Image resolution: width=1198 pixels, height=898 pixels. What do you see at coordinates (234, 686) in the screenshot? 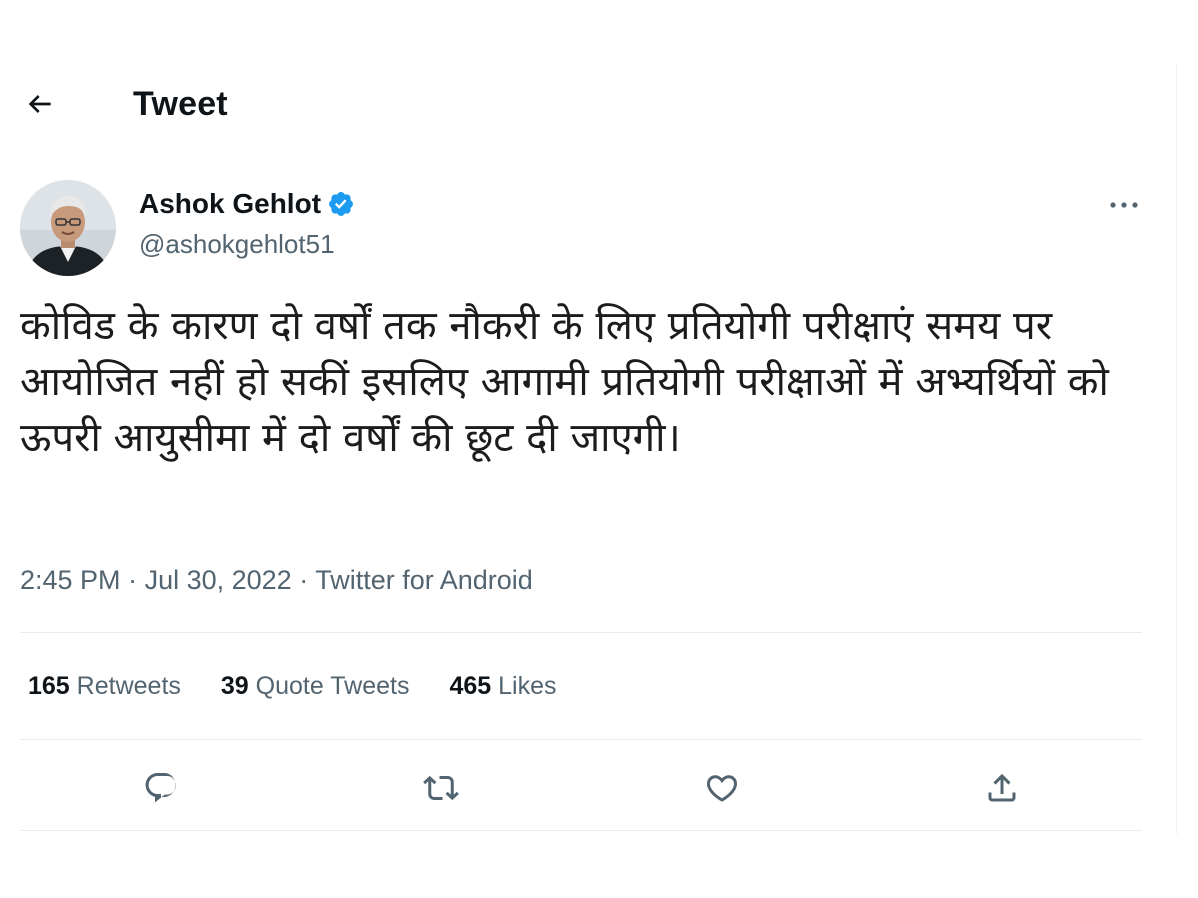
I see `quote-tweets-count: 39` at bounding box center [234, 686].